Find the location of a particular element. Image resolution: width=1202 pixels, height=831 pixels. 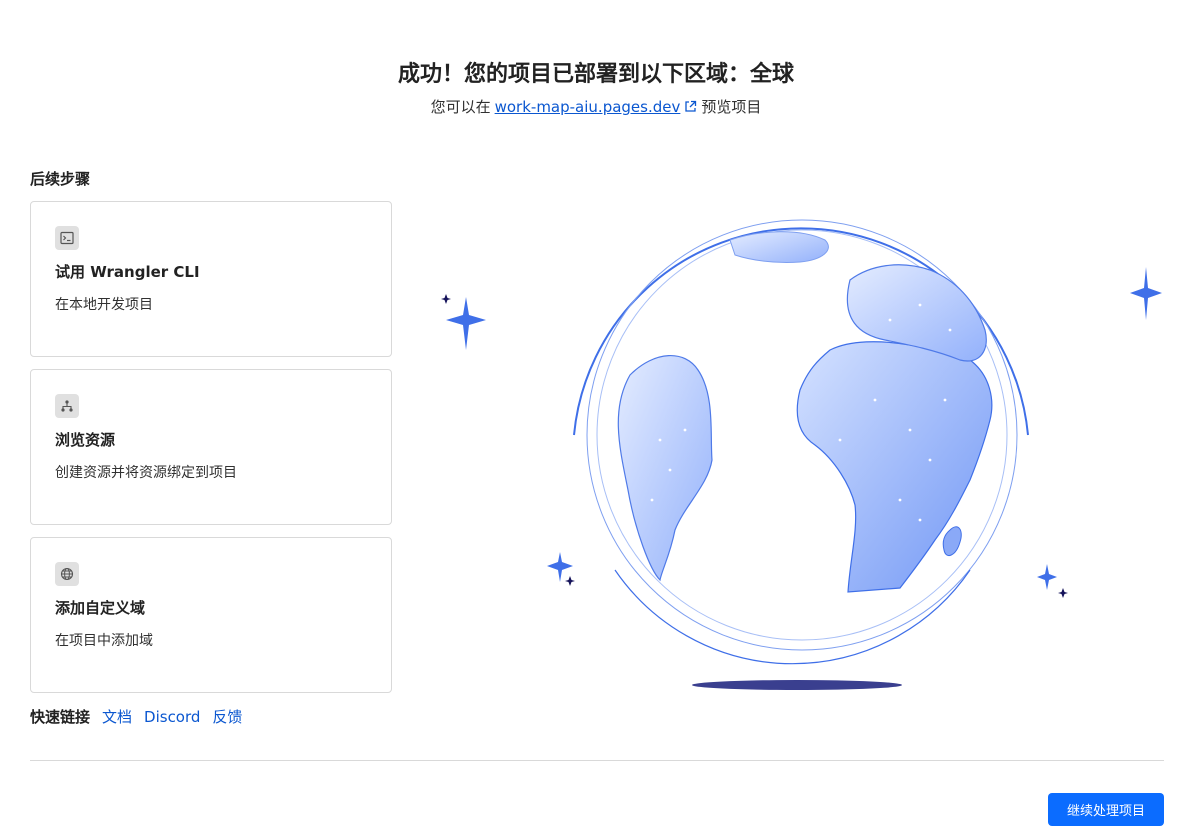

page-title: 成功！您的项目已部署到以下区域：全球 is located at coordinates (595, 74).